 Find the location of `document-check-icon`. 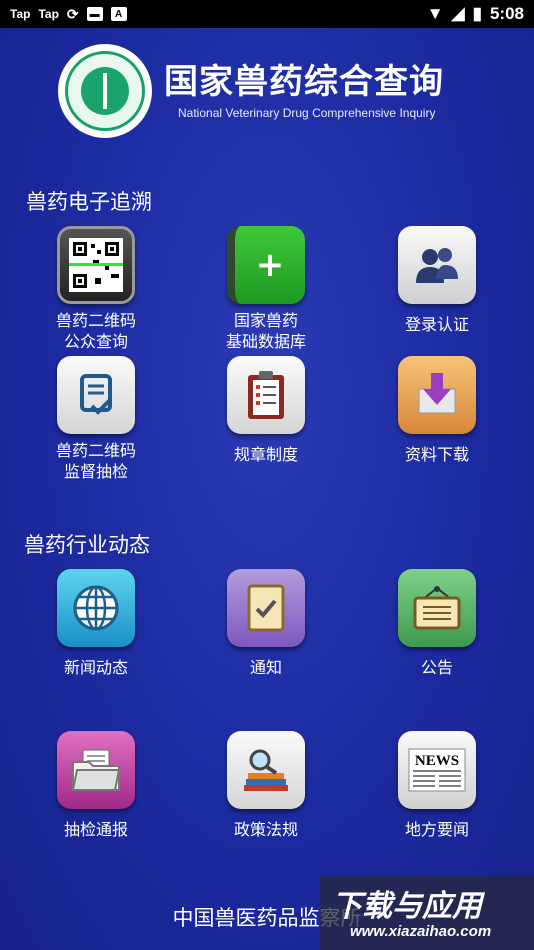

document-check-icon is located at coordinates (96, 395).